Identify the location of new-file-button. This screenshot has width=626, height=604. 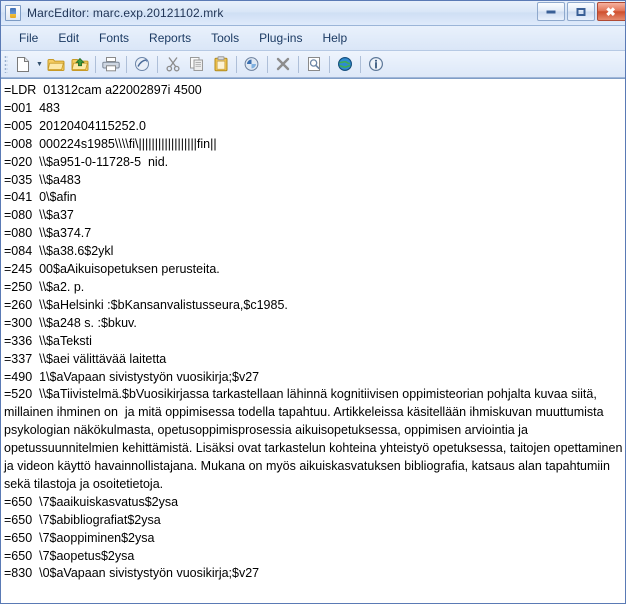
(23, 64).